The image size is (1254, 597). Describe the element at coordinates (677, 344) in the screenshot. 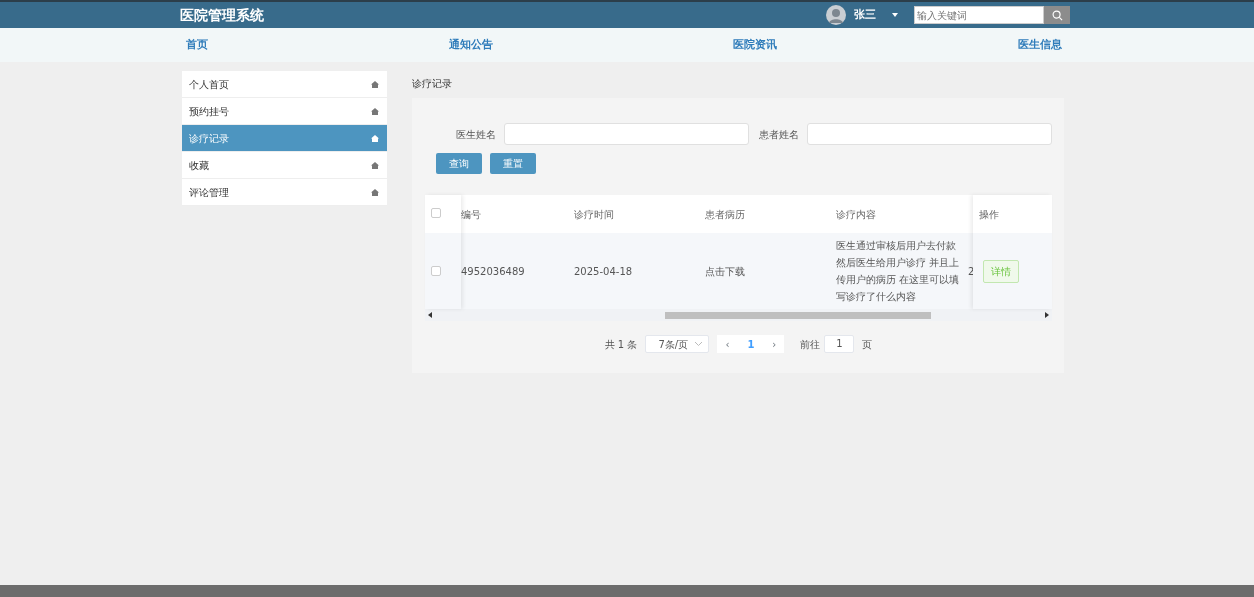

I see `page-size-select: 7条/页` at that location.